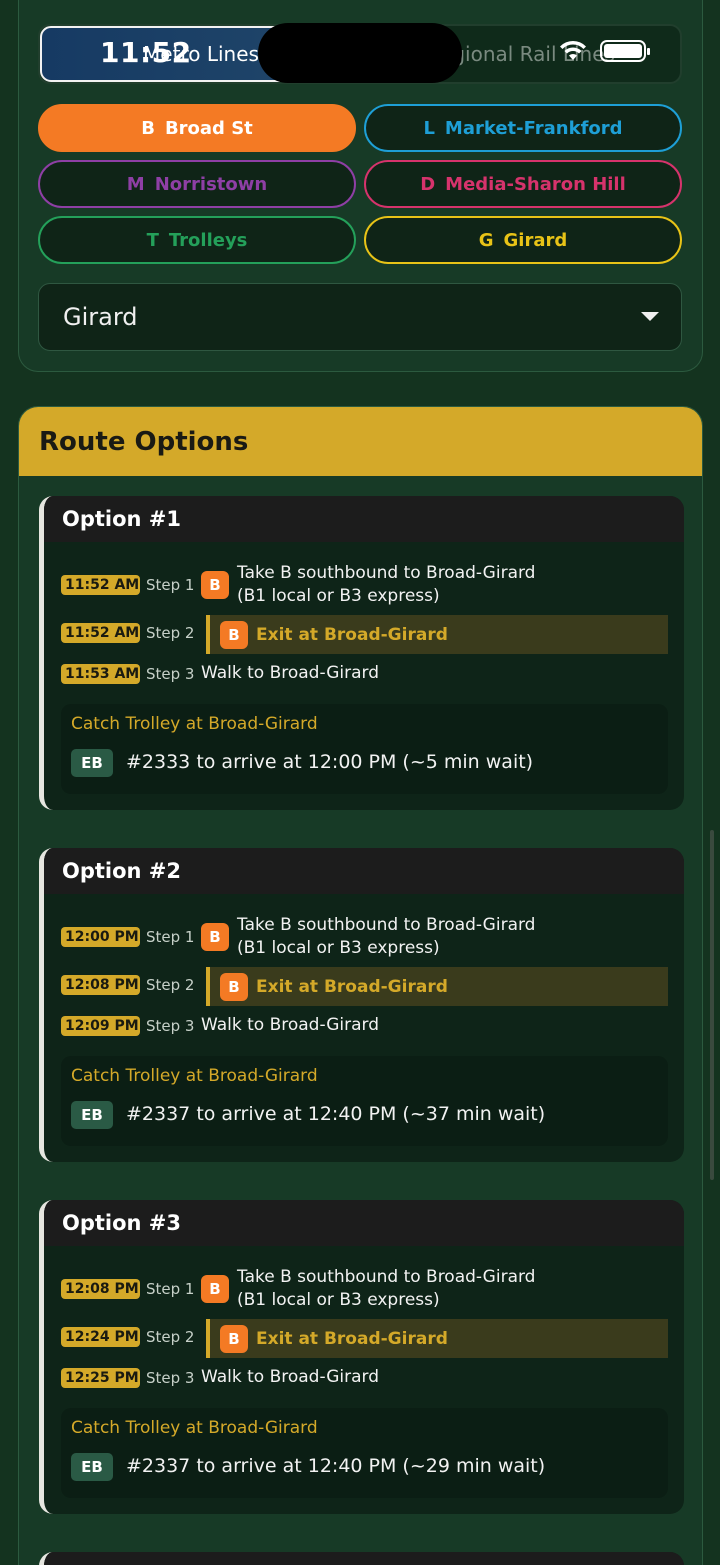 The width and height of the screenshot is (720, 1565). What do you see at coordinates (429, 128) in the screenshot?
I see `line-code: L` at bounding box center [429, 128].